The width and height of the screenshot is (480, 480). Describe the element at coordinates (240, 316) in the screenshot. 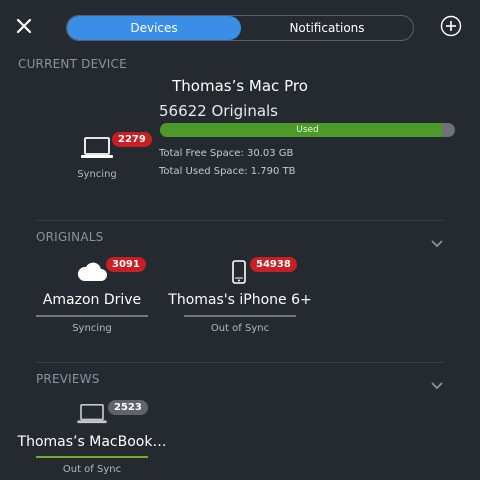

I see `iphone-underline` at that location.